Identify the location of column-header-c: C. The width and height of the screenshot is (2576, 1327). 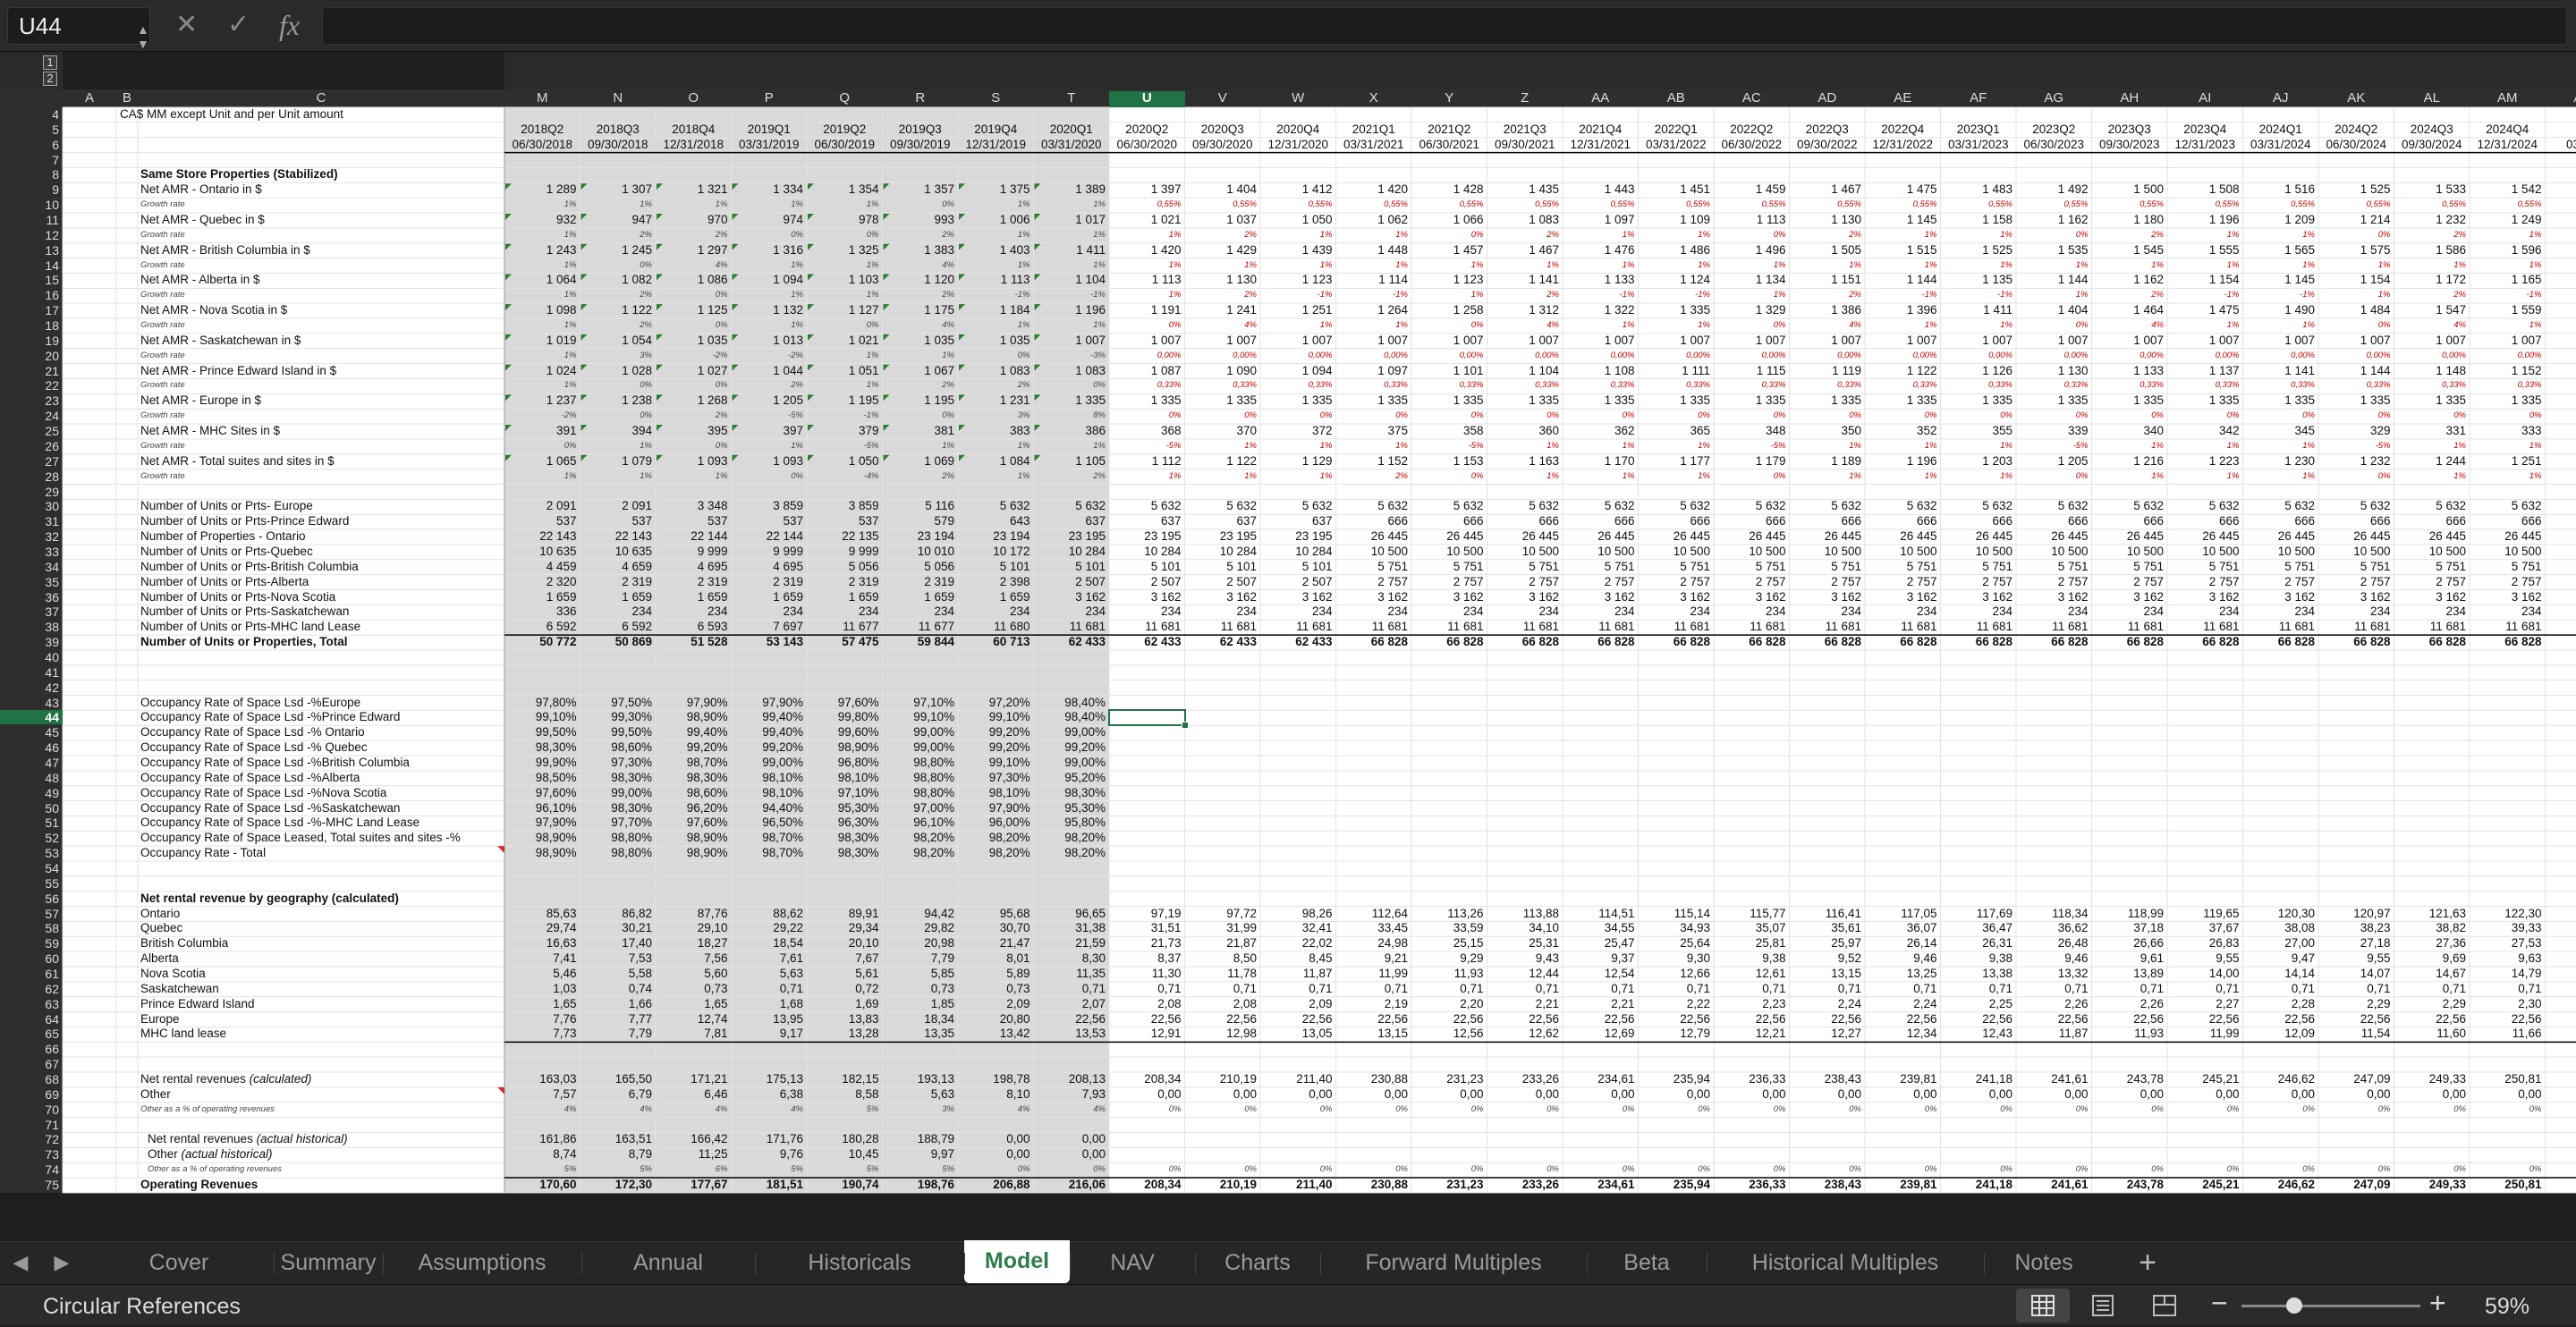
(321, 98).